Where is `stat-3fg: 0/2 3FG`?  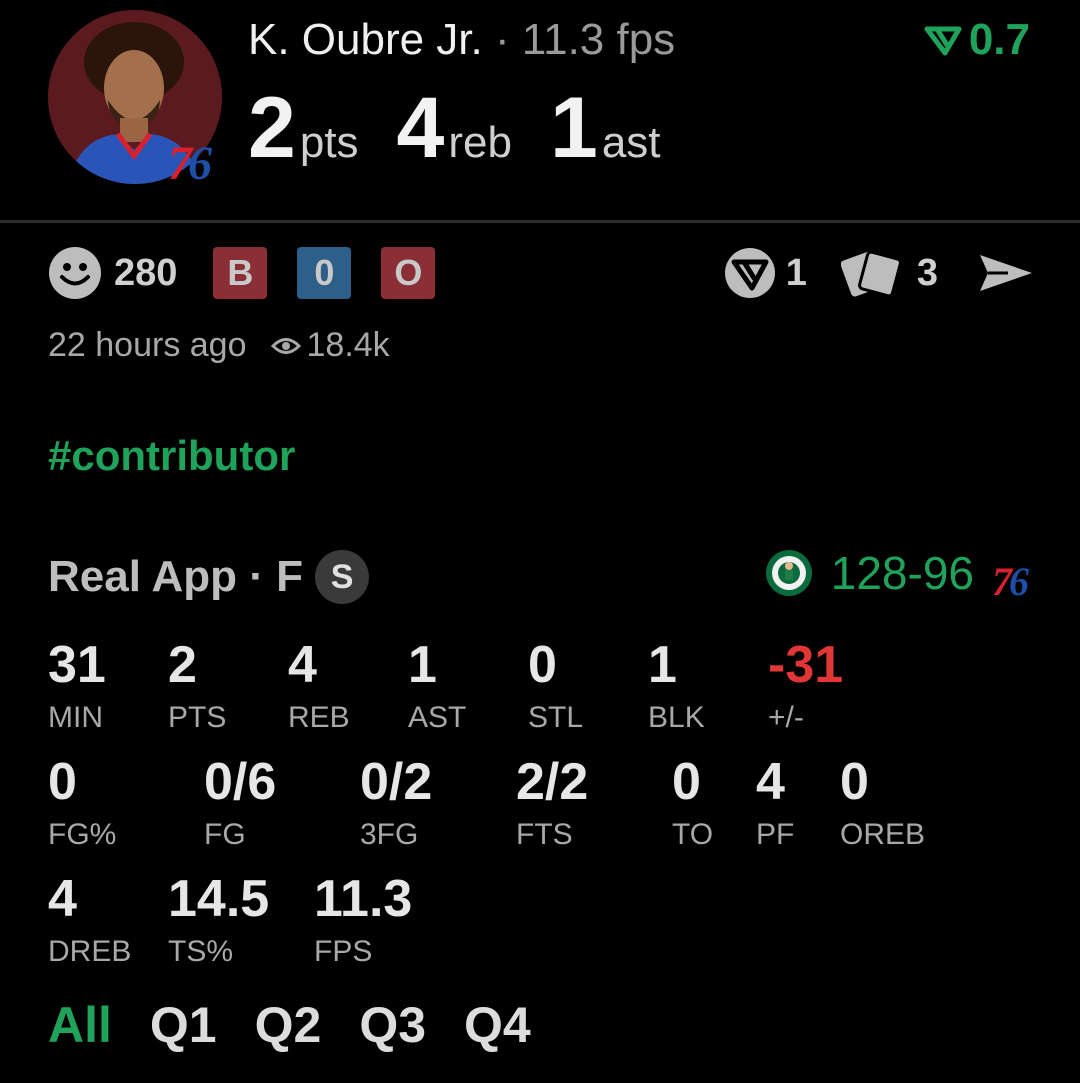
stat-3fg: 0/2 3FG is located at coordinates (396, 802).